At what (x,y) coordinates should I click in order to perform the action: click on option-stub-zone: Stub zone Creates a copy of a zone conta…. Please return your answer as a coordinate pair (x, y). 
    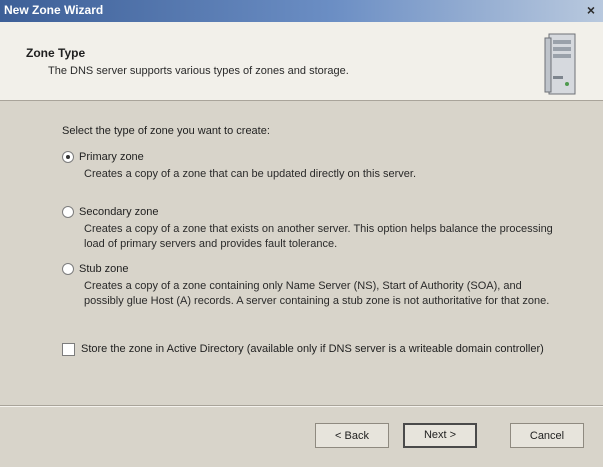
    Looking at the image, I should click on (313, 286).